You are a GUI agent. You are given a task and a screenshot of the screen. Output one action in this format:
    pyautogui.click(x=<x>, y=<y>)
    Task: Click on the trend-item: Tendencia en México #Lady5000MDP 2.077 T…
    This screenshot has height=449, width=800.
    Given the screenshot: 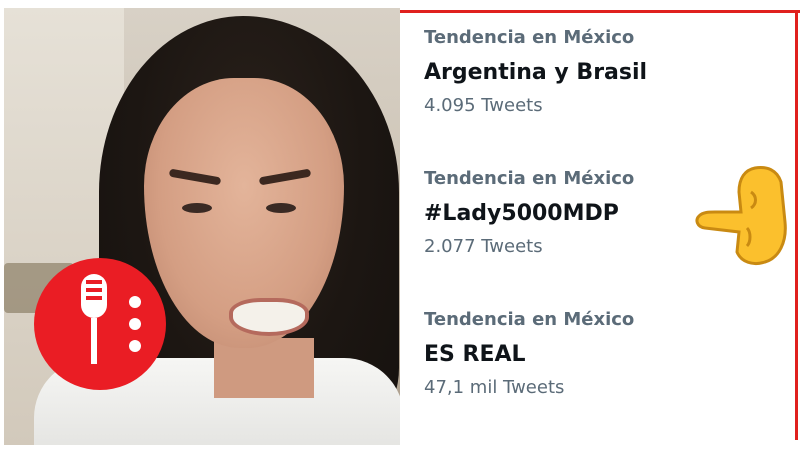 What is the action you would take?
    pyautogui.click(x=529, y=212)
    